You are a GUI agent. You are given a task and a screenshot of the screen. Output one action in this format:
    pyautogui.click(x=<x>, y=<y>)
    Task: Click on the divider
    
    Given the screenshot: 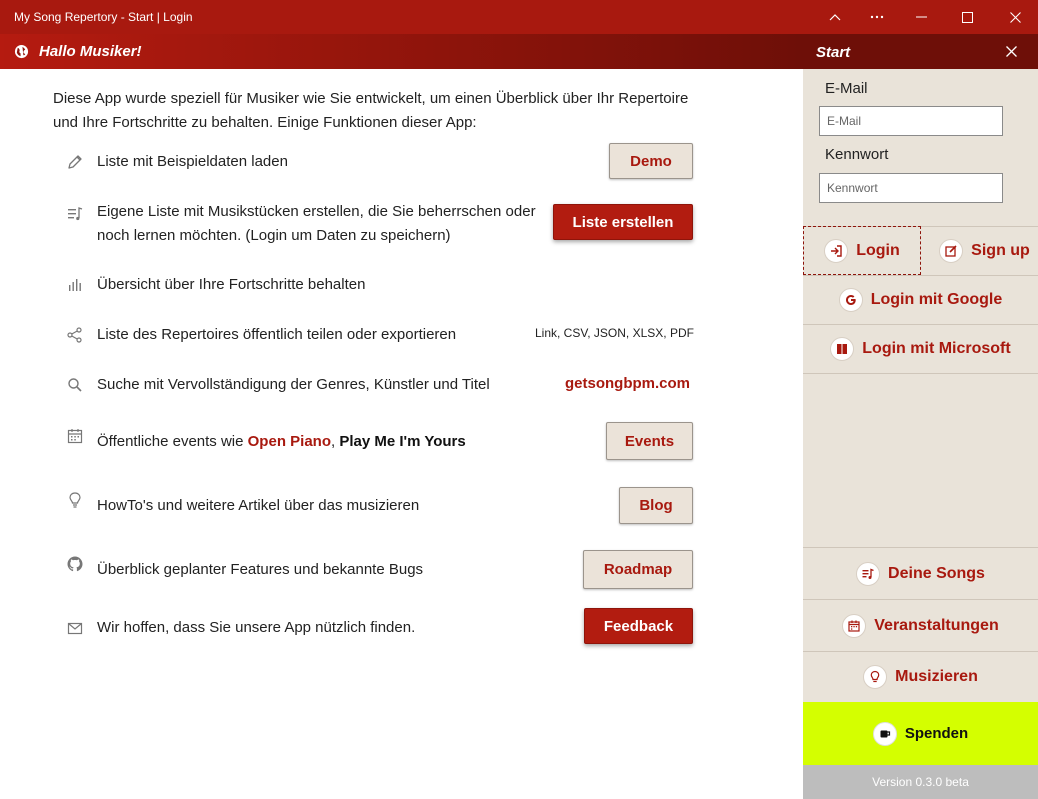 What is the action you would take?
    pyautogui.click(x=920, y=373)
    